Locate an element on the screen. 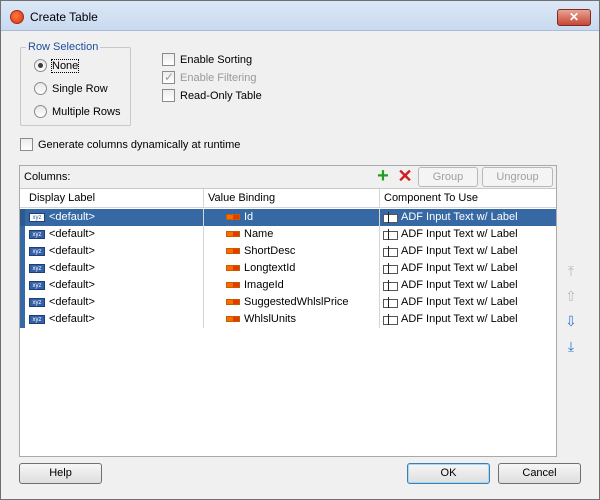  enable-filtering-label: Enable Filtering is located at coordinates (218, 77).